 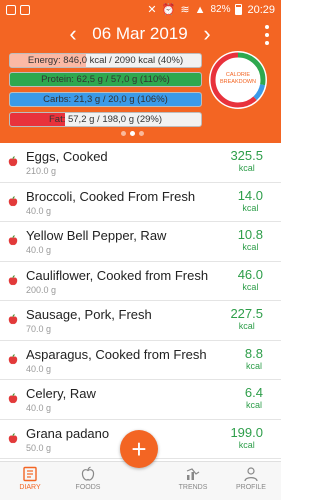 What do you see at coordinates (96, 235) in the screenshot?
I see `food-name: Yellow Bell Pepper, Raw` at bounding box center [96, 235].